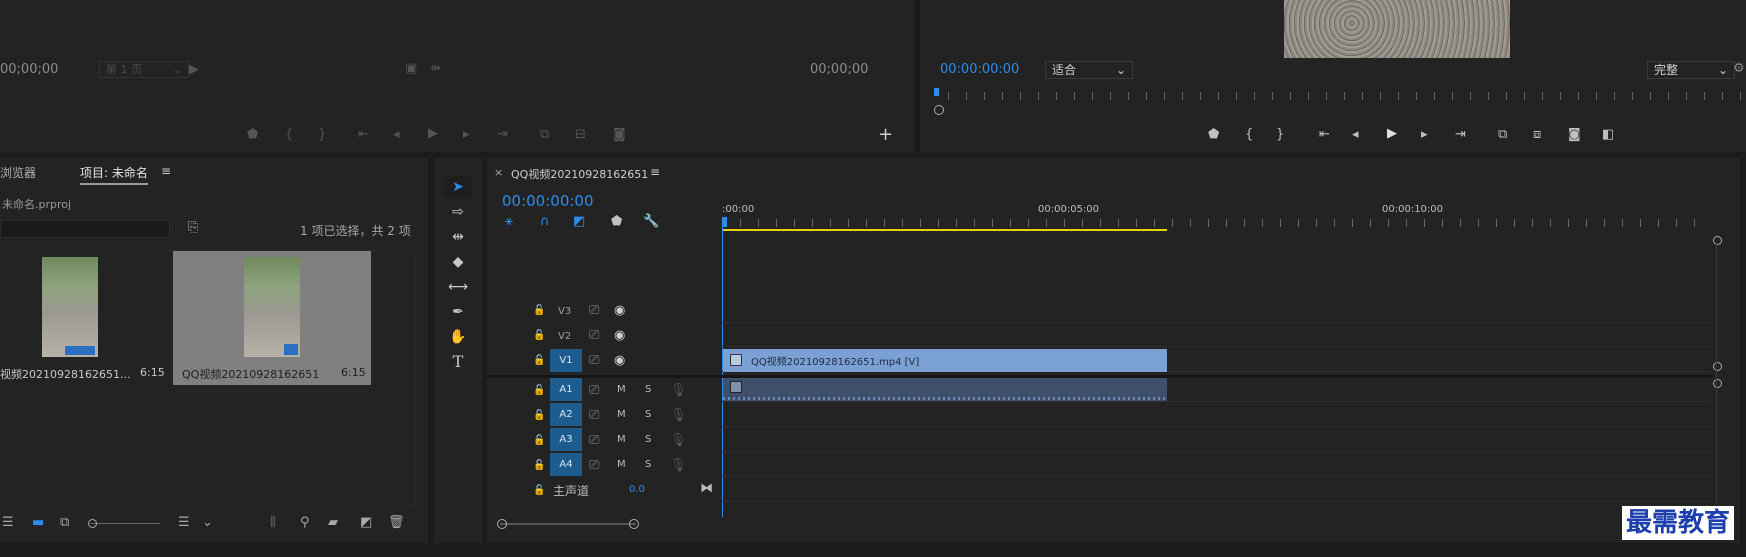  Describe the element at coordinates (1216, 465) in the screenshot. I see `track-a4-lane` at that location.